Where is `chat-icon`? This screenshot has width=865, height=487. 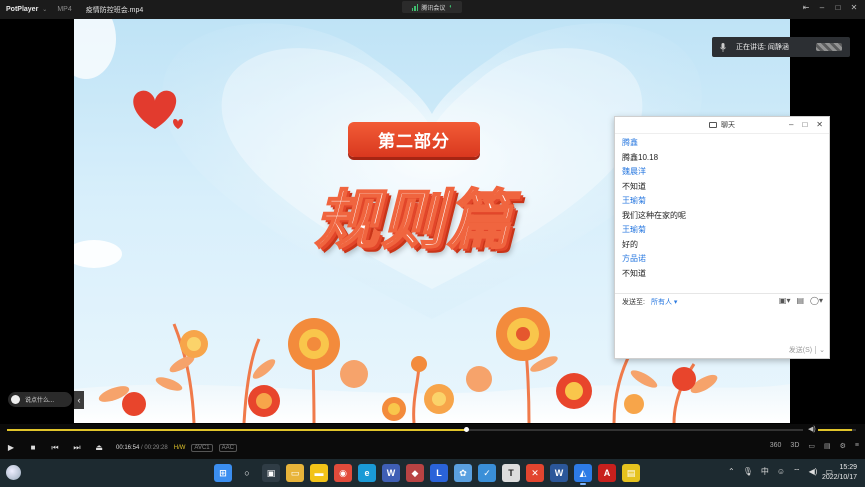 chat-icon is located at coordinates (713, 125).